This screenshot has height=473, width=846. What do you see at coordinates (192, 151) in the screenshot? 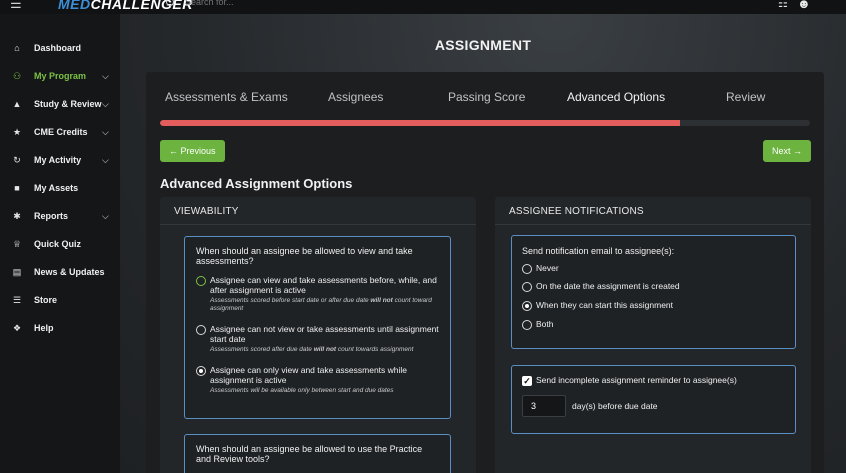
I see `previous-button: ← Previous` at bounding box center [192, 151].